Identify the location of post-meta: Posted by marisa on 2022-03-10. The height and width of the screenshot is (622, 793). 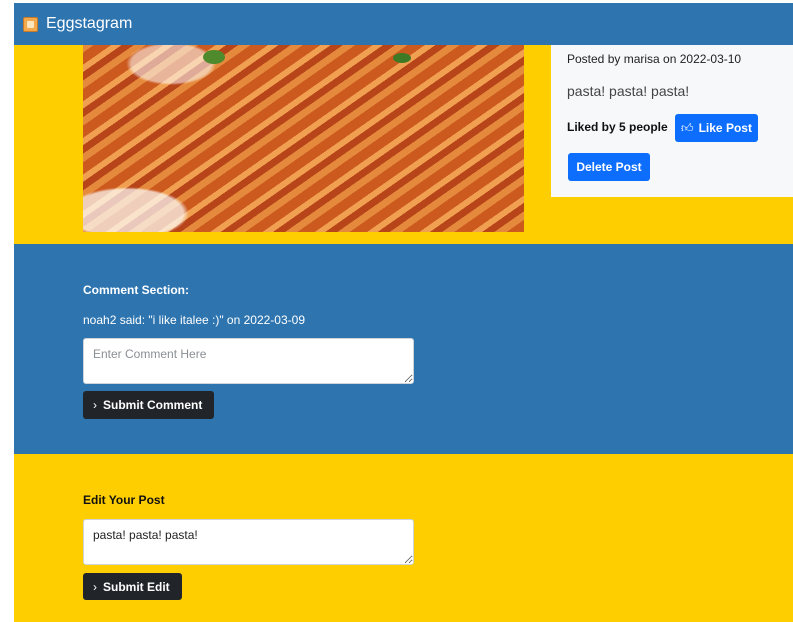
(654, 59).